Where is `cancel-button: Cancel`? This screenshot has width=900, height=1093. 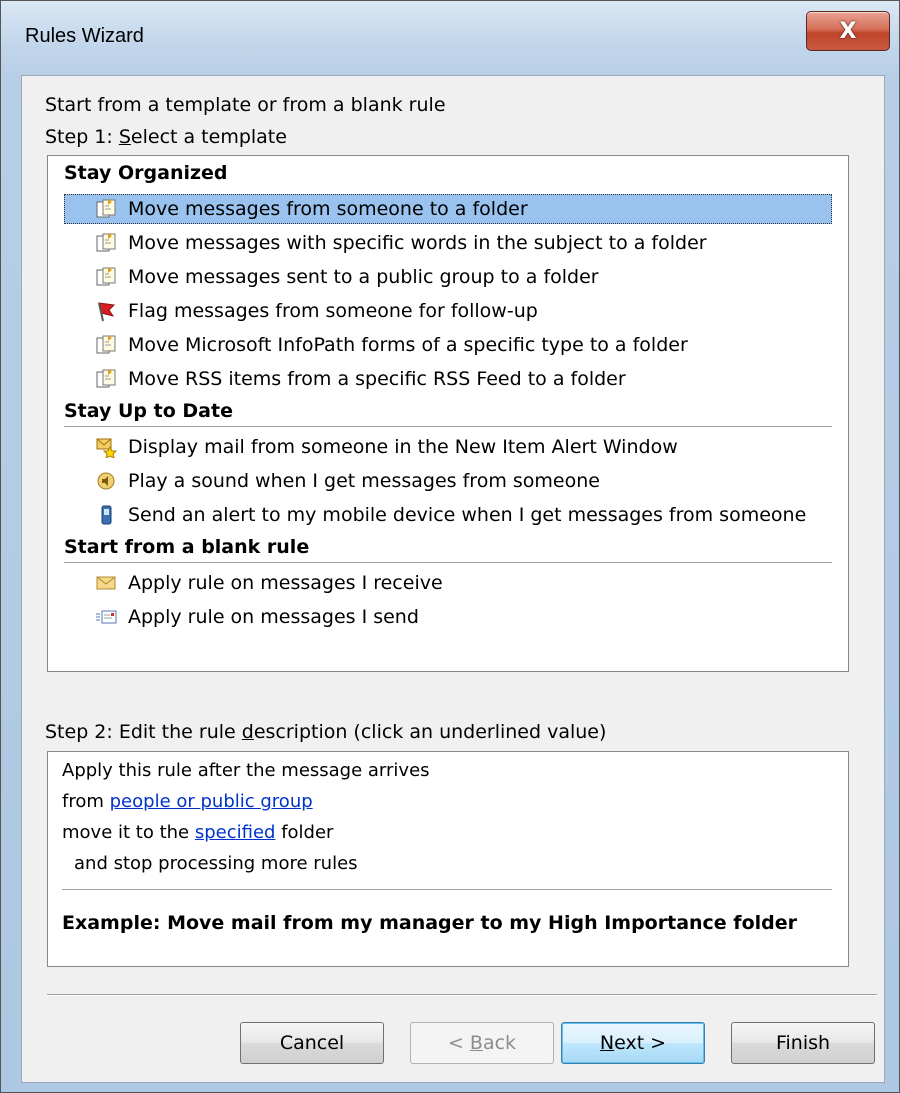 cancel-button: Cancel is located at coordinates (312, 1043).